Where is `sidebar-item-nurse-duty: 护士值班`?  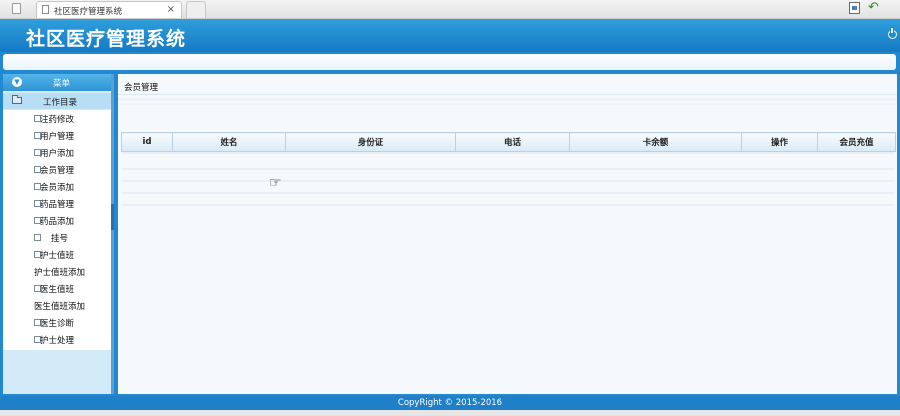 sidebar-item-nurse-duty: 护士值班 is located at coordinates (58, 254).